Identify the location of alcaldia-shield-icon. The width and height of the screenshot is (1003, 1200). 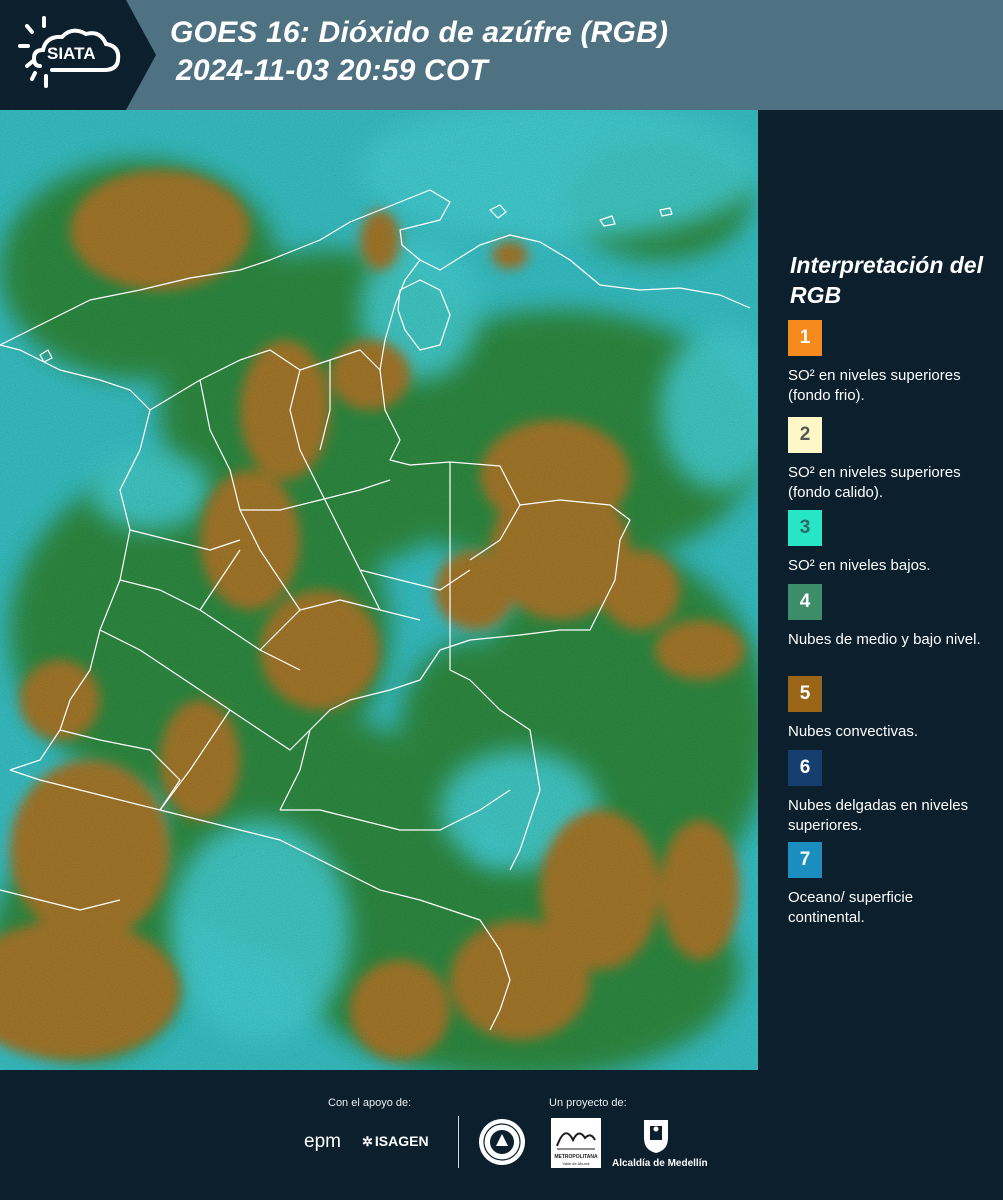
(656, 1136).